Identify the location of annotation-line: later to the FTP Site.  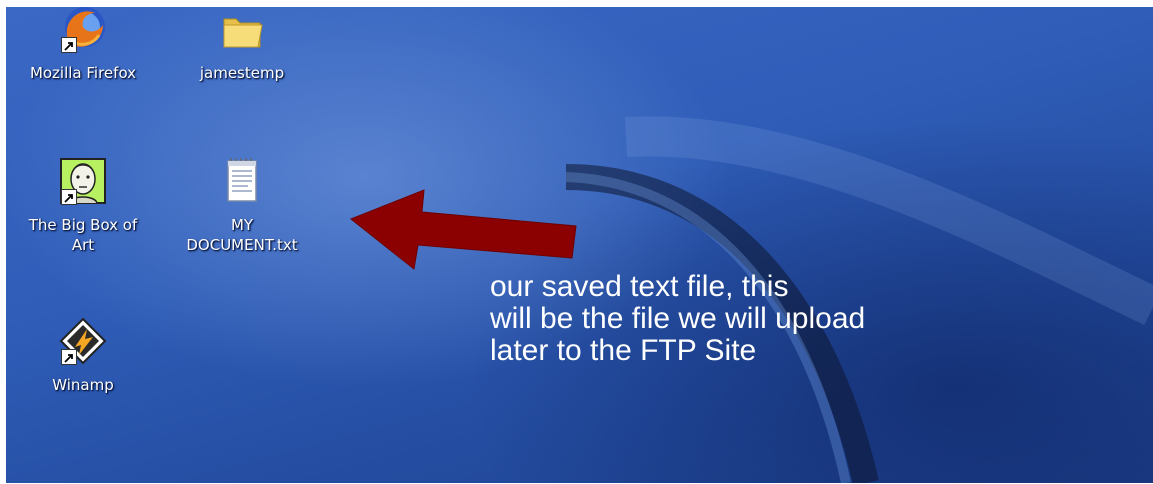
(623, 350).